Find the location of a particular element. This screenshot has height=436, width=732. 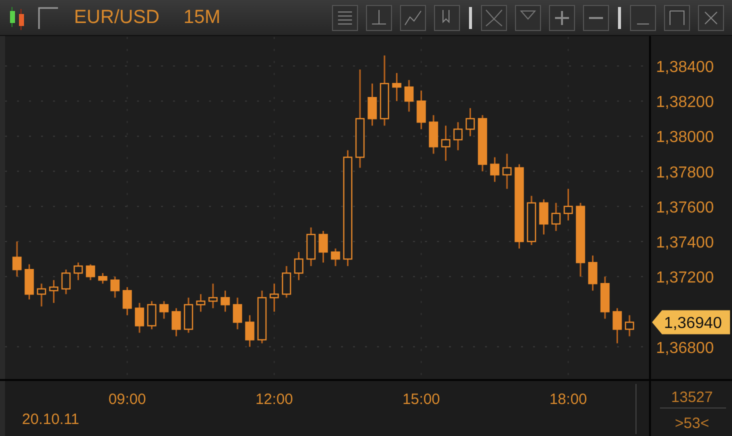

close-icon is located at coordinates (711, 17).